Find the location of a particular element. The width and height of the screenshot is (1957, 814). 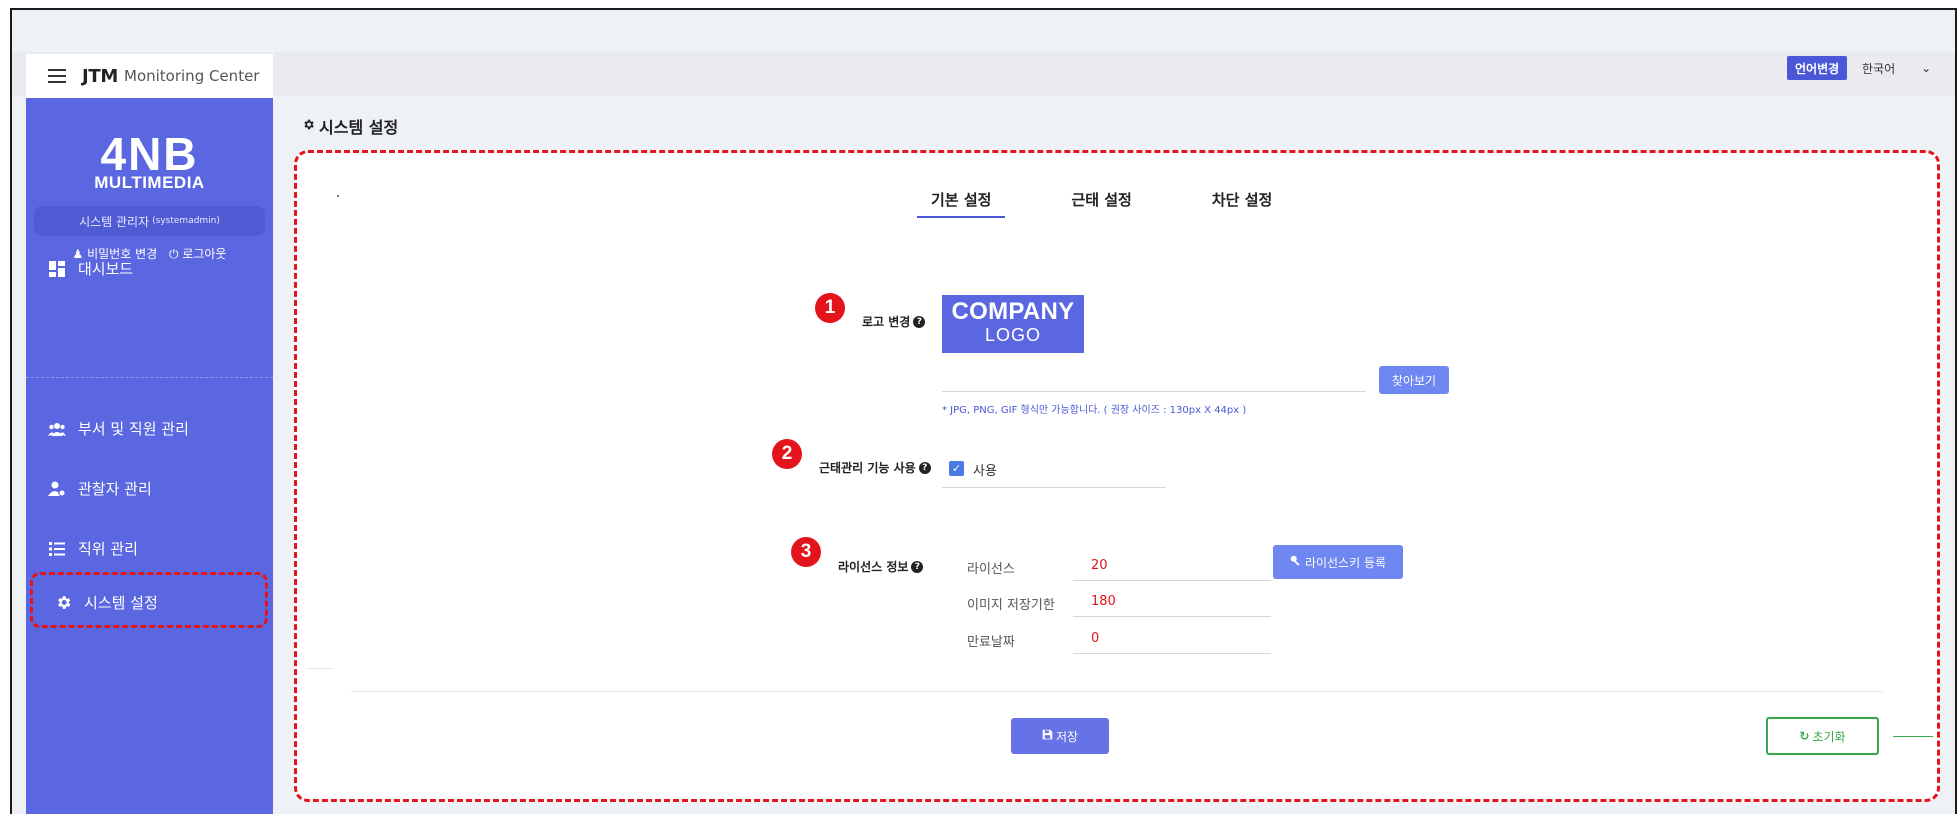

language-select: 한국어 ⌄ is located at coordinates (1896, 68).